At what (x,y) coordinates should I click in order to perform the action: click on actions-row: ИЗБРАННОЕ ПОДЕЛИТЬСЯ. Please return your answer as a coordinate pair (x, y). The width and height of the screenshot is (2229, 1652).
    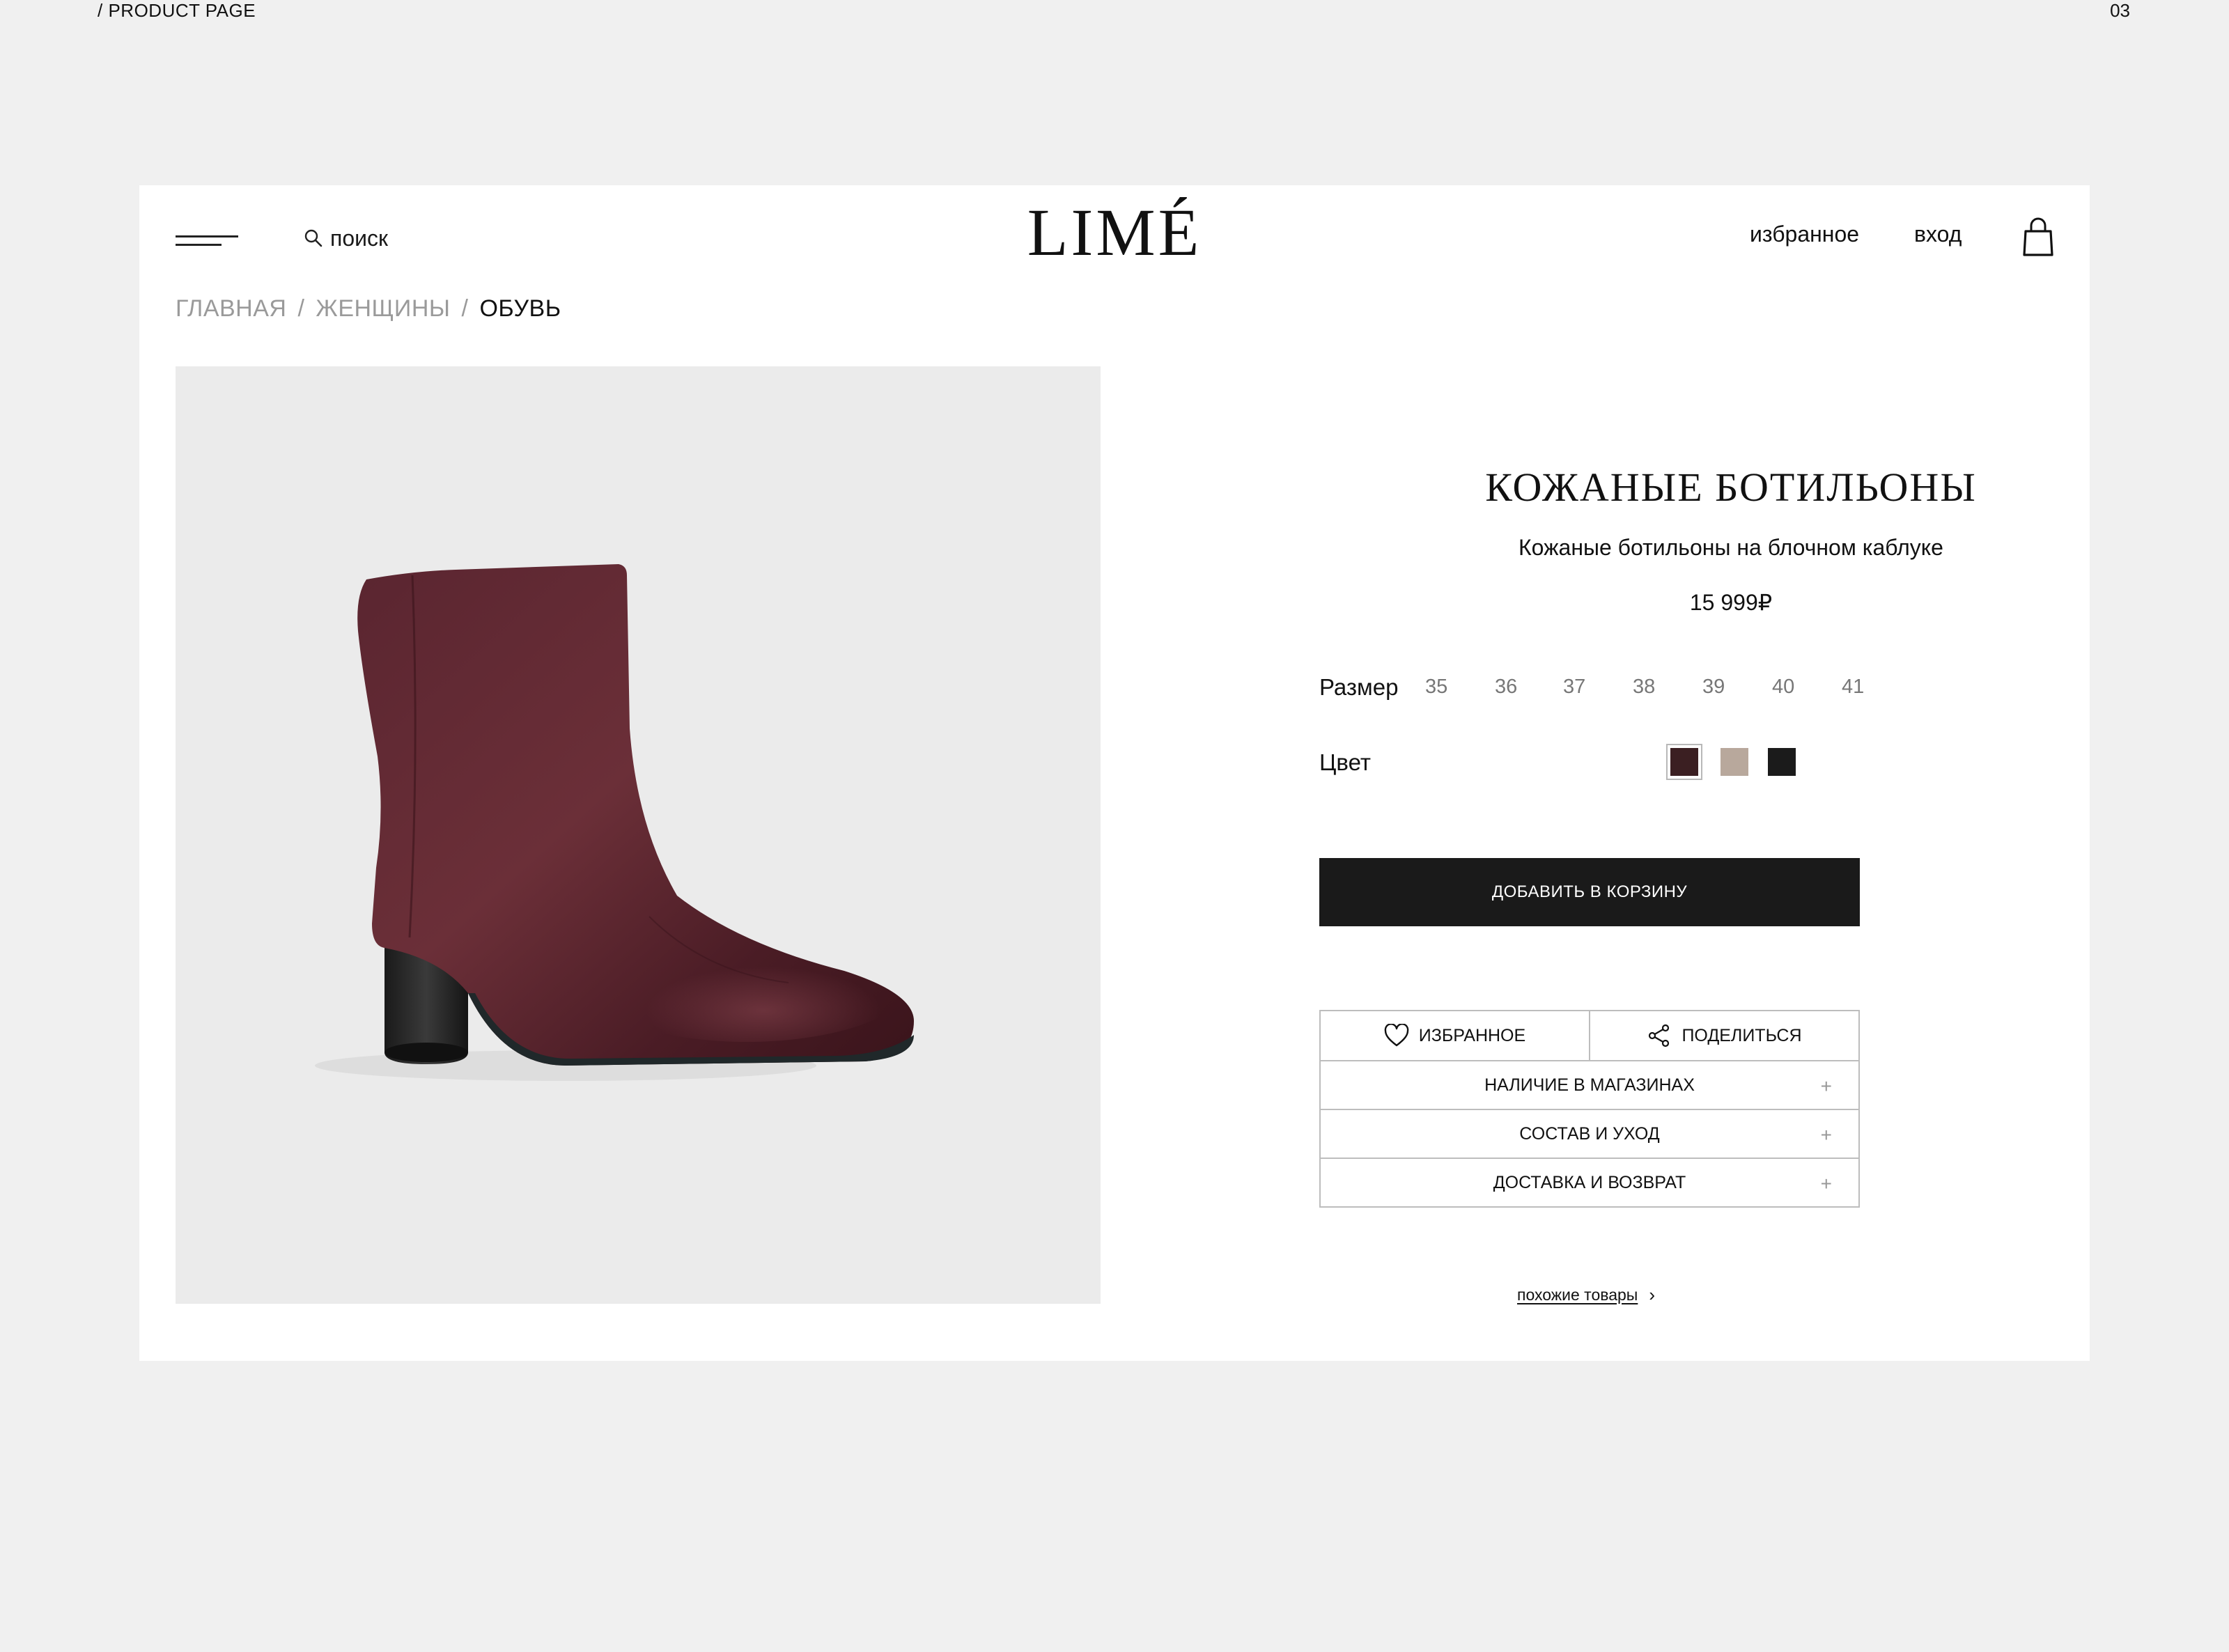
    Looking at the image, I should click on (1590, 1036).